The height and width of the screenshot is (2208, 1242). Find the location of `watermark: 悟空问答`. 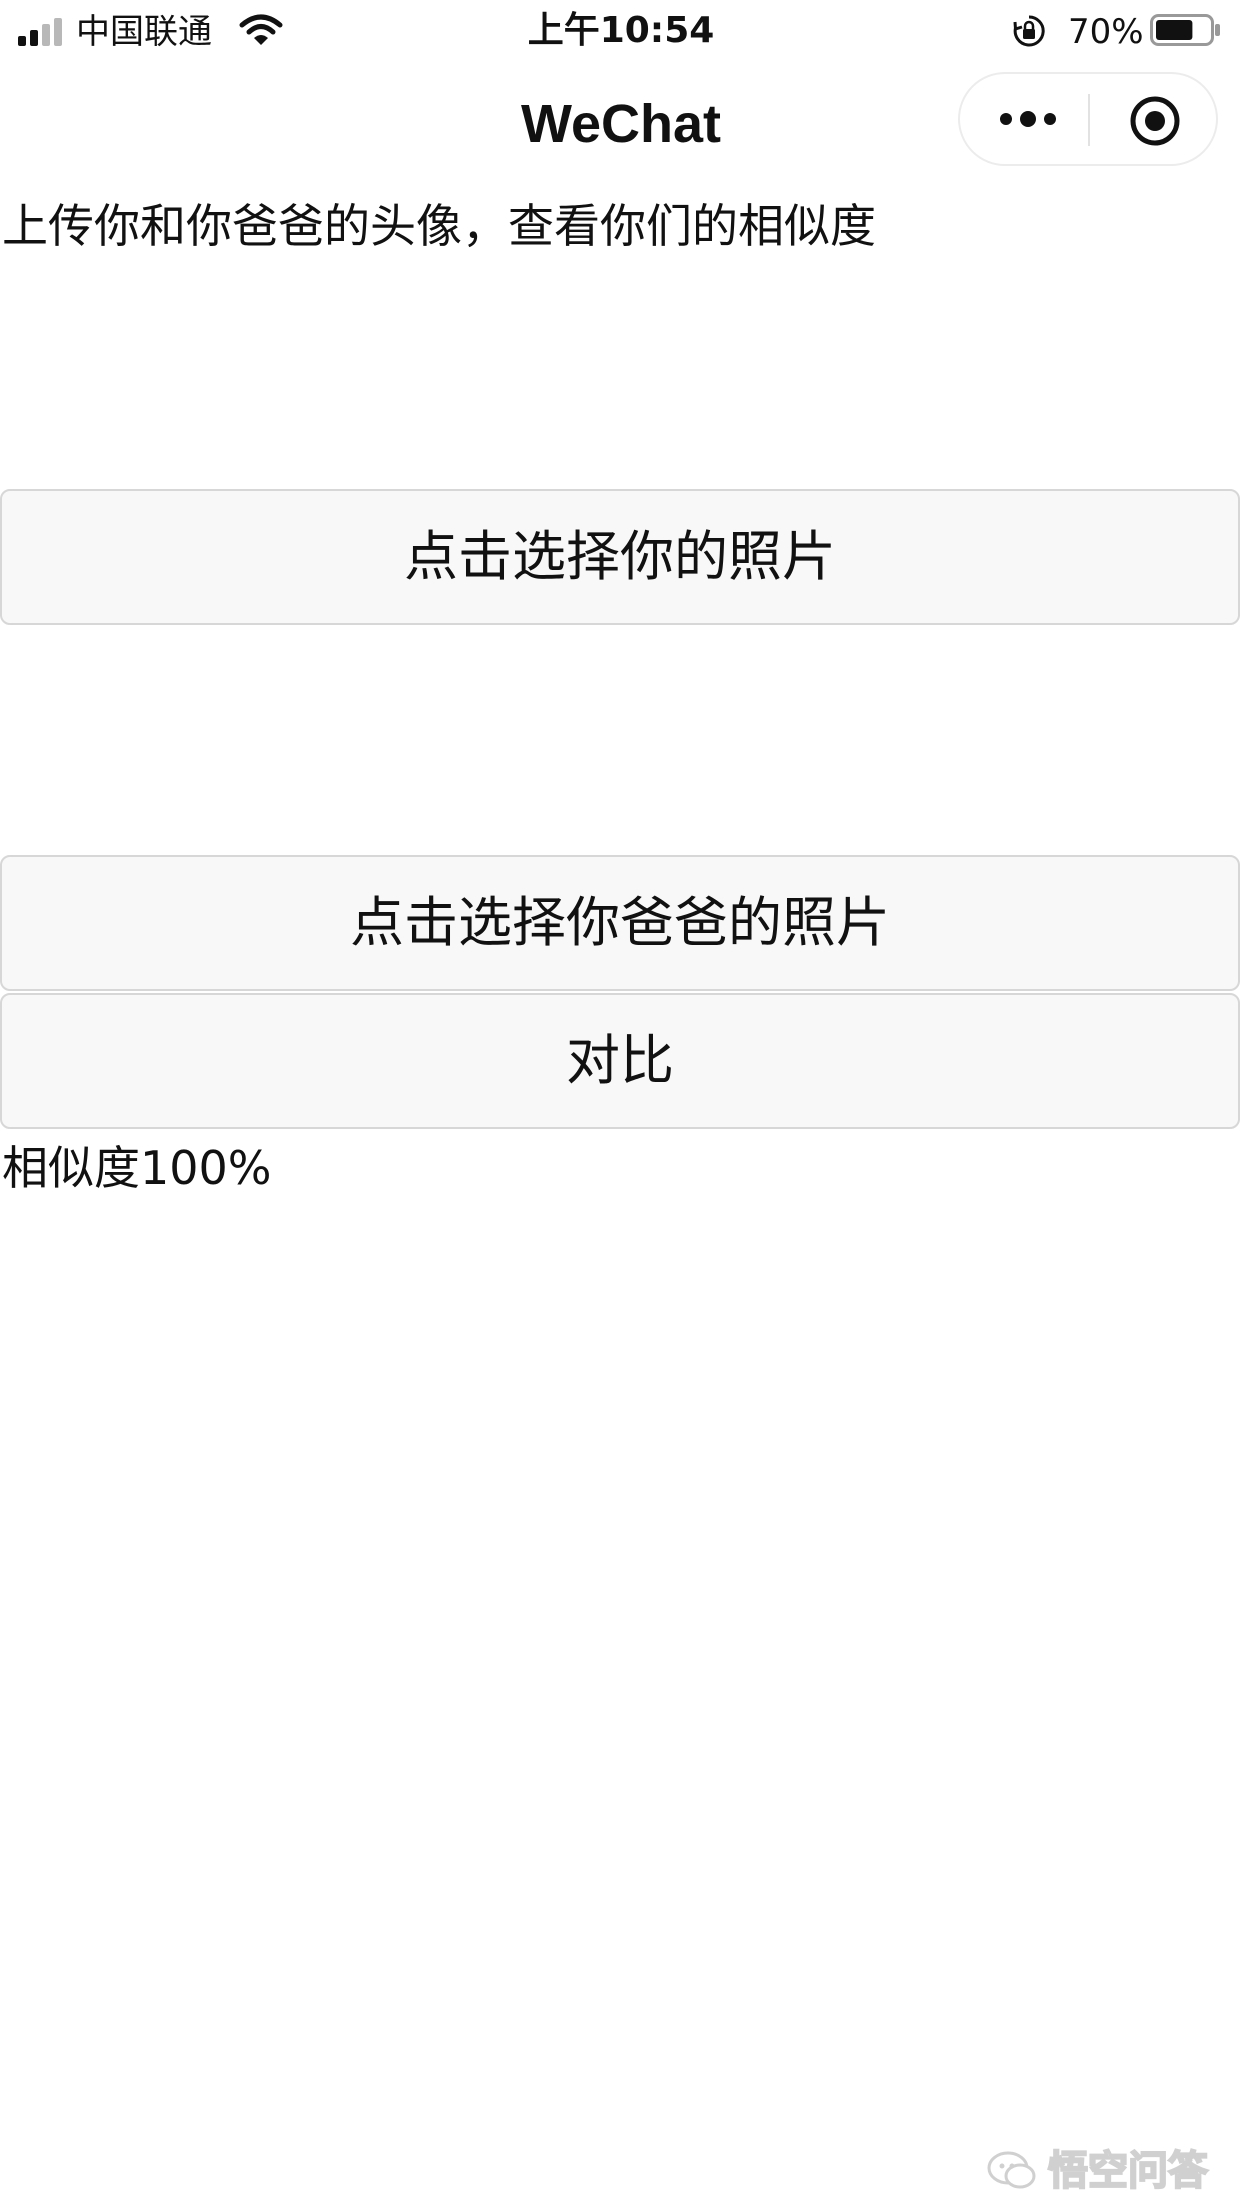

watermark: 悟空问答 is located at coordinates (1104, 2172).